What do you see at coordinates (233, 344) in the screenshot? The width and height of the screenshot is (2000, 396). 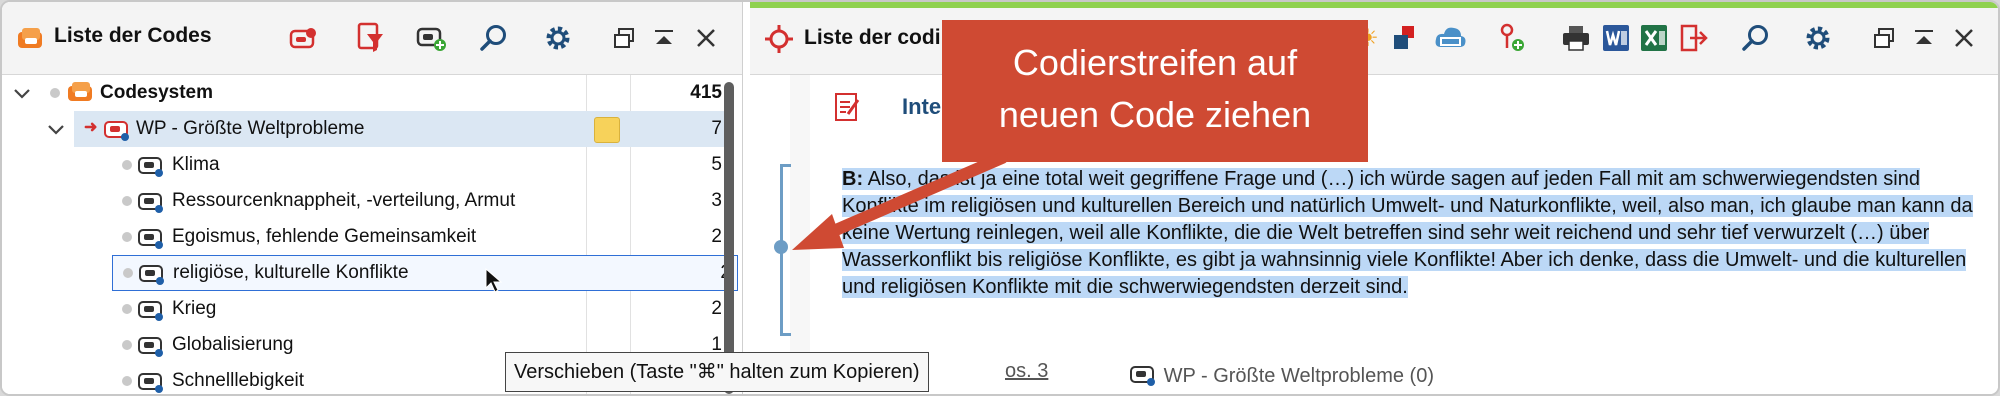 I see `tree-label: Globalisierung` at bounding box center [233, 344].